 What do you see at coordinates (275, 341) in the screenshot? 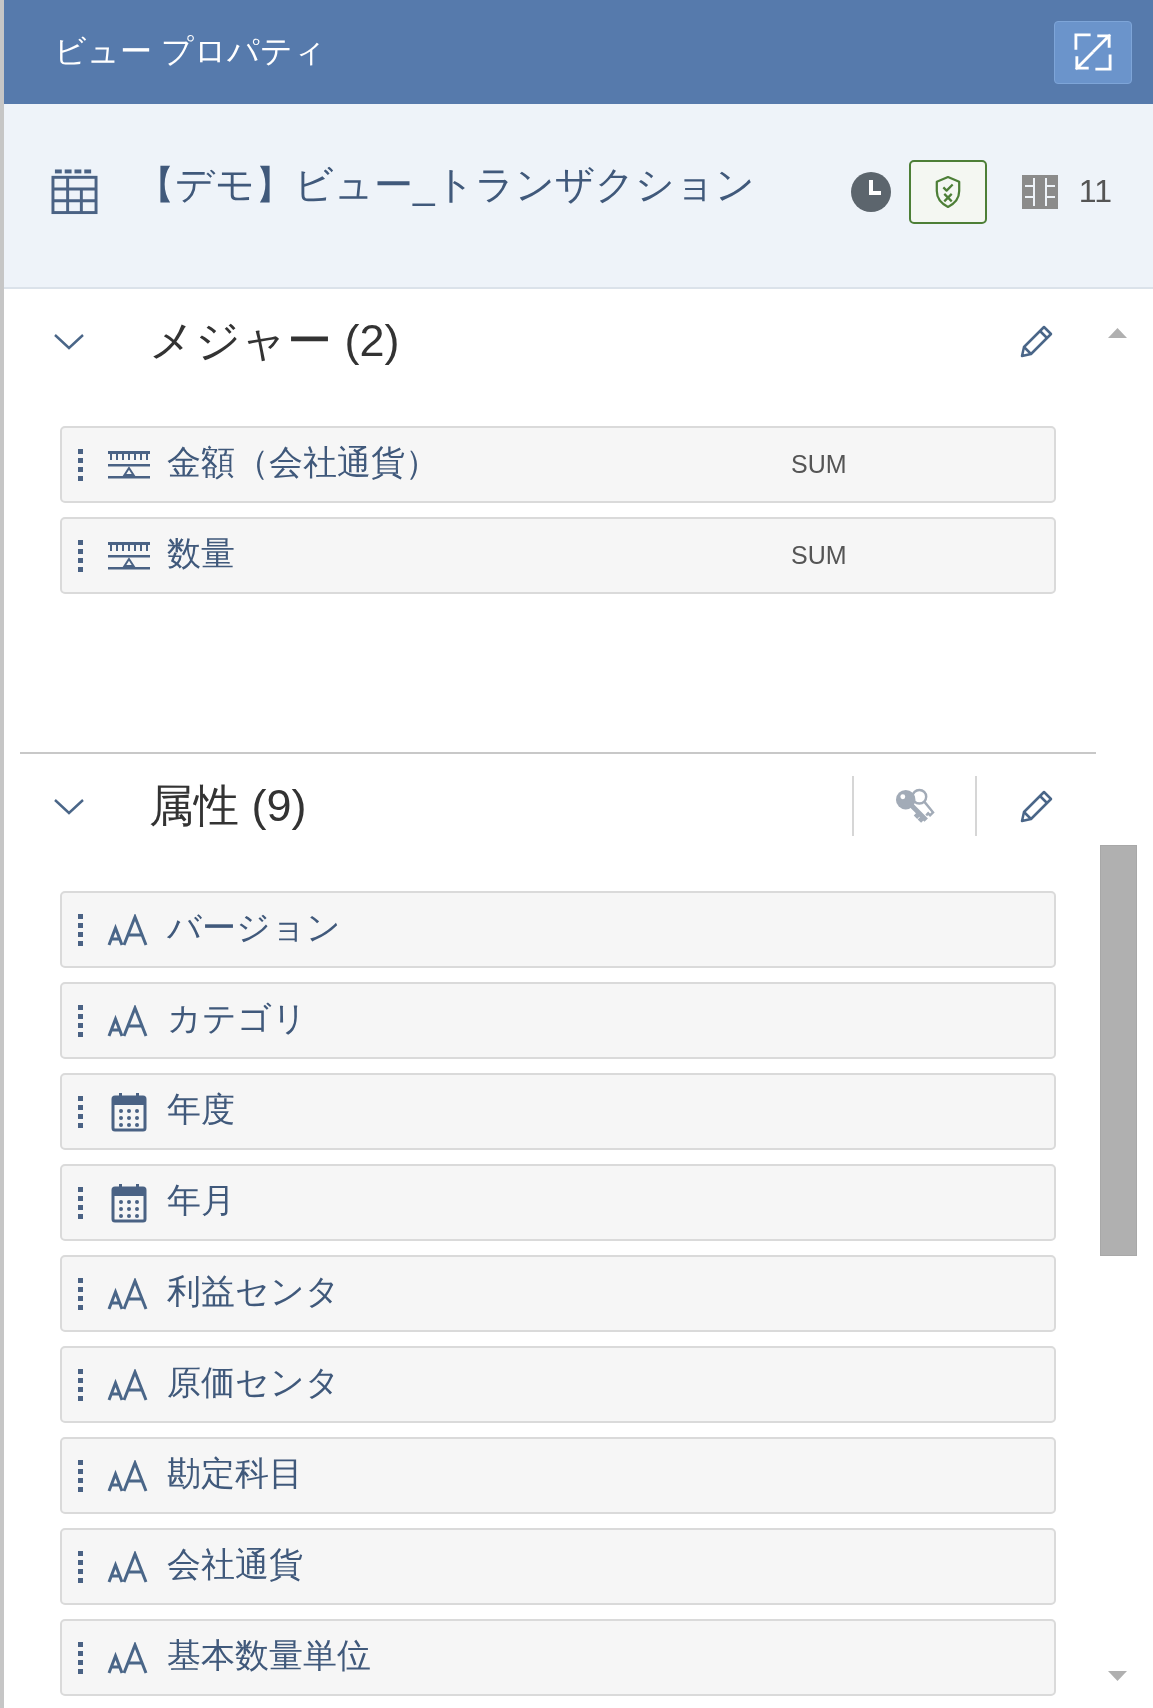
I see `section-title: メジャー (2)` at bounding box center [275, 341].